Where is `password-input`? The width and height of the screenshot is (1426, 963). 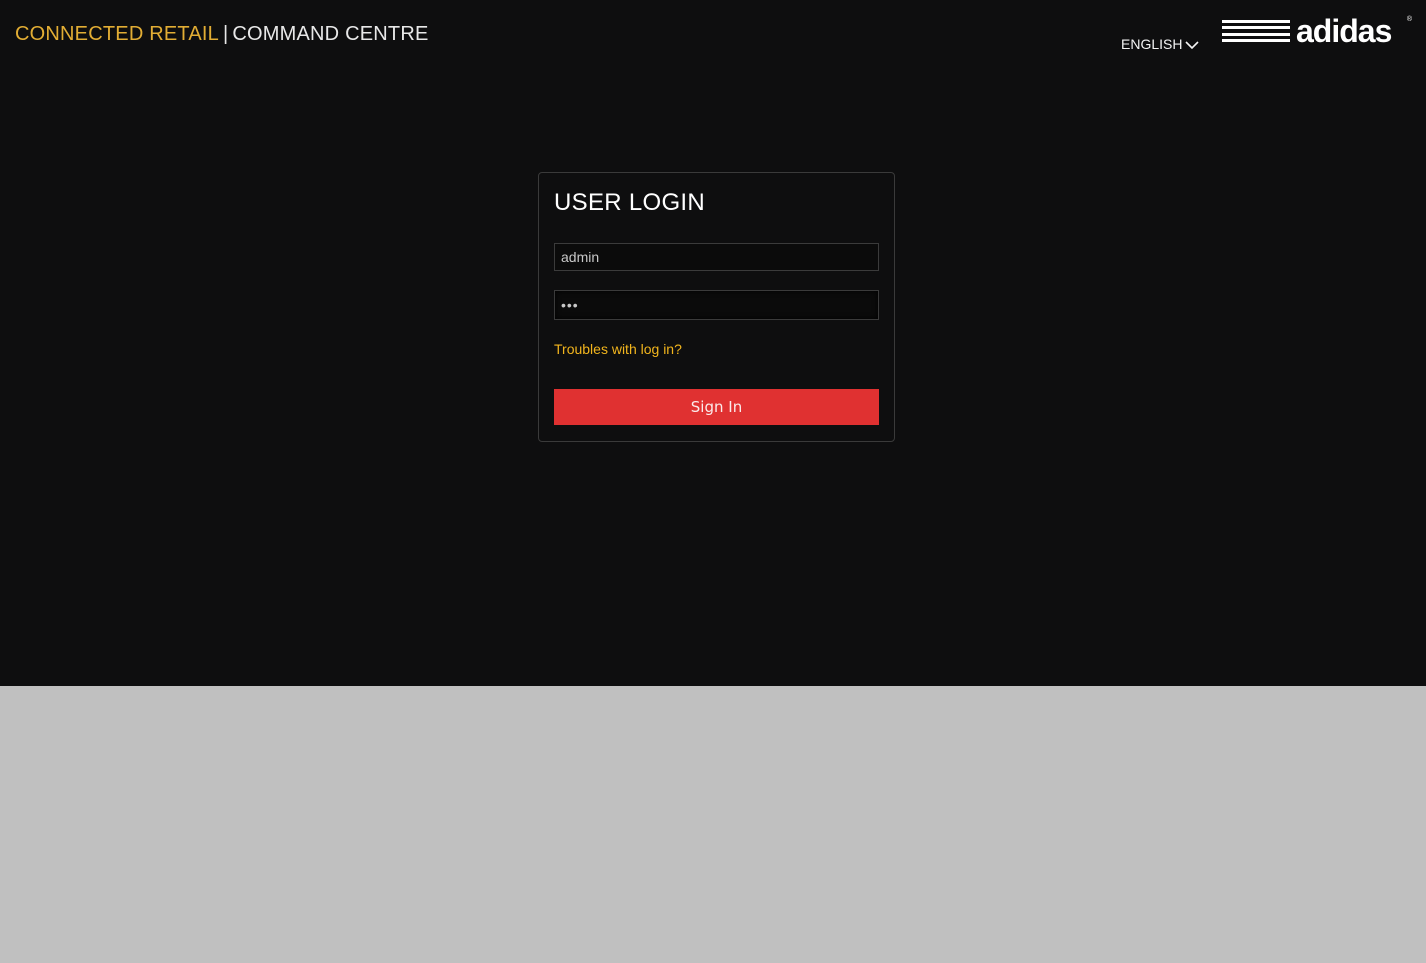
password-input is located at coordinates (716, 305).